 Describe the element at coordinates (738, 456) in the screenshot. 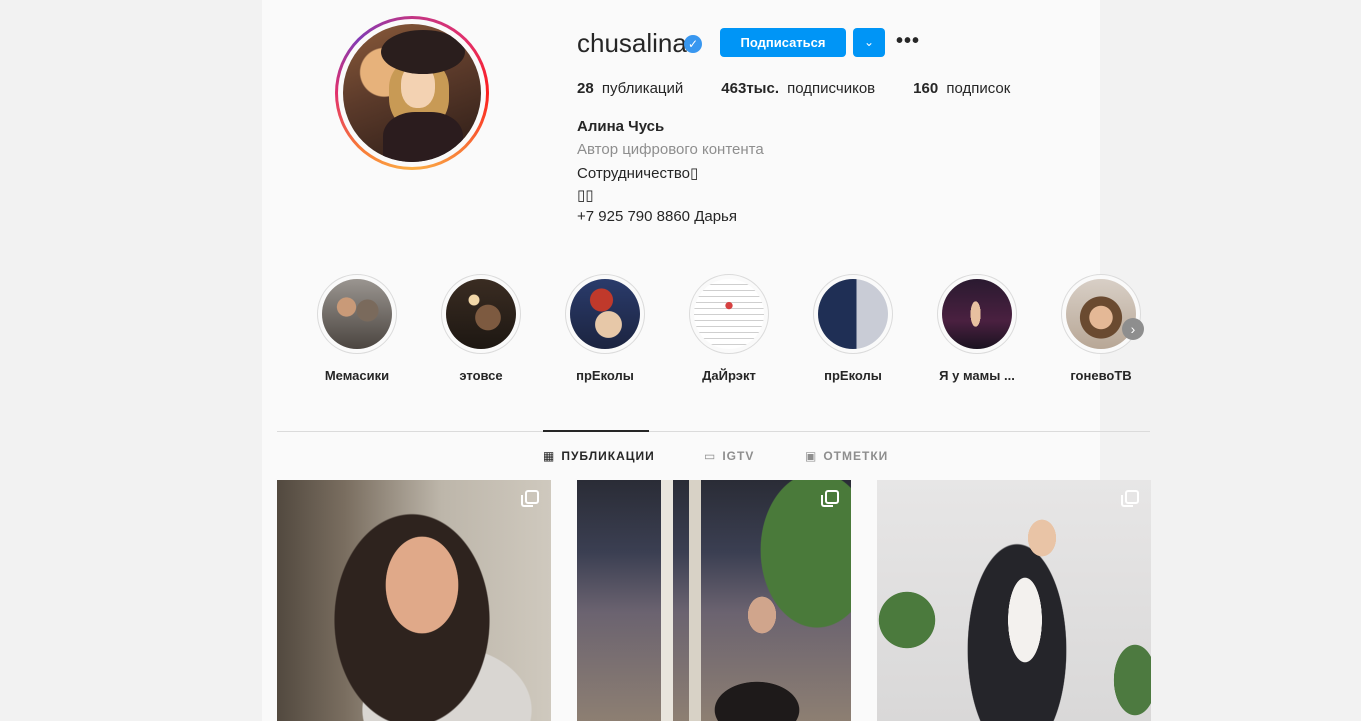

I see `tab-igtv-label: IGTV` at that location.